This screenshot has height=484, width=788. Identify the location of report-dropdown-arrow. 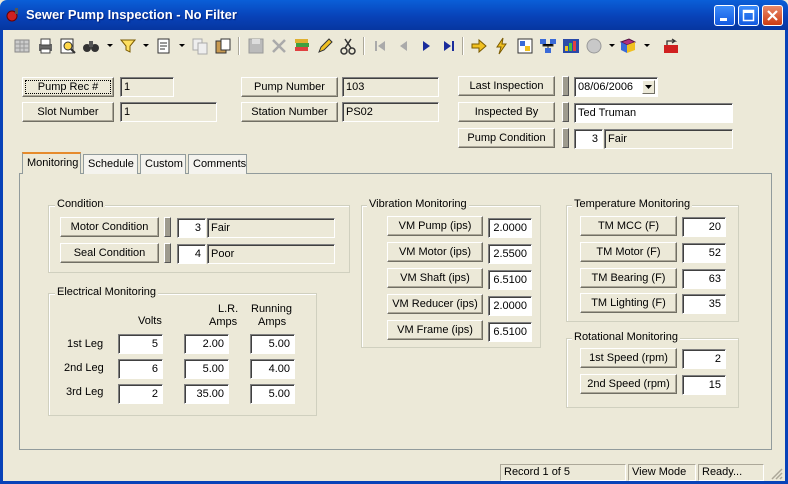
(182, 45).